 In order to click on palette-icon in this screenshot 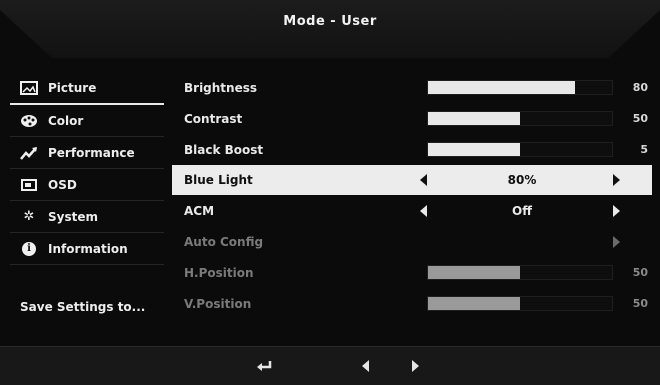, I will do `click(29, 121)`.